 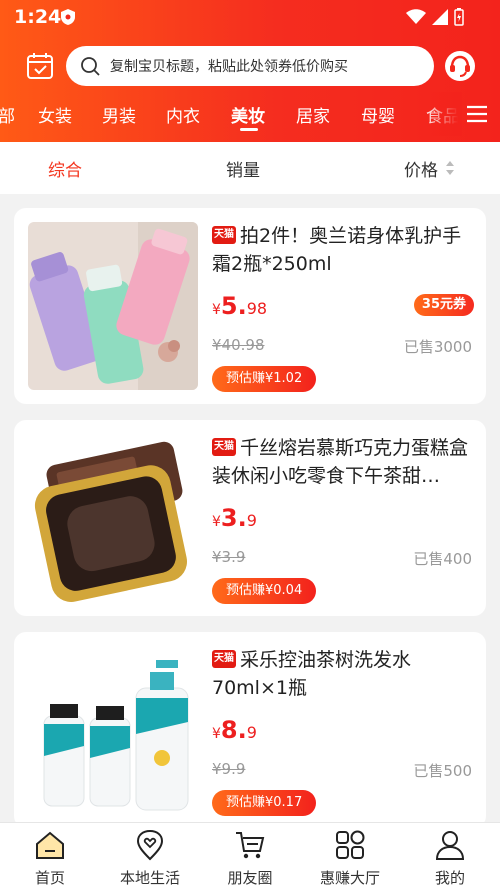 I want to click on price-integer: 3., so click(x=233, y=518).